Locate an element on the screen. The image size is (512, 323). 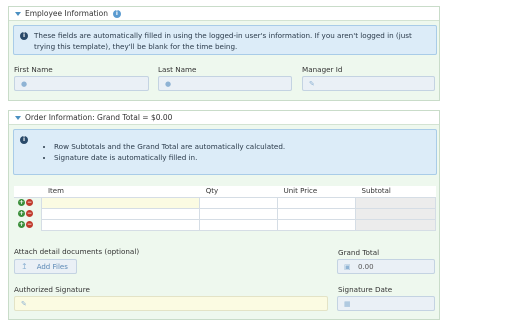
signature-date-field: ▦ is located at coordinates (386, 303).